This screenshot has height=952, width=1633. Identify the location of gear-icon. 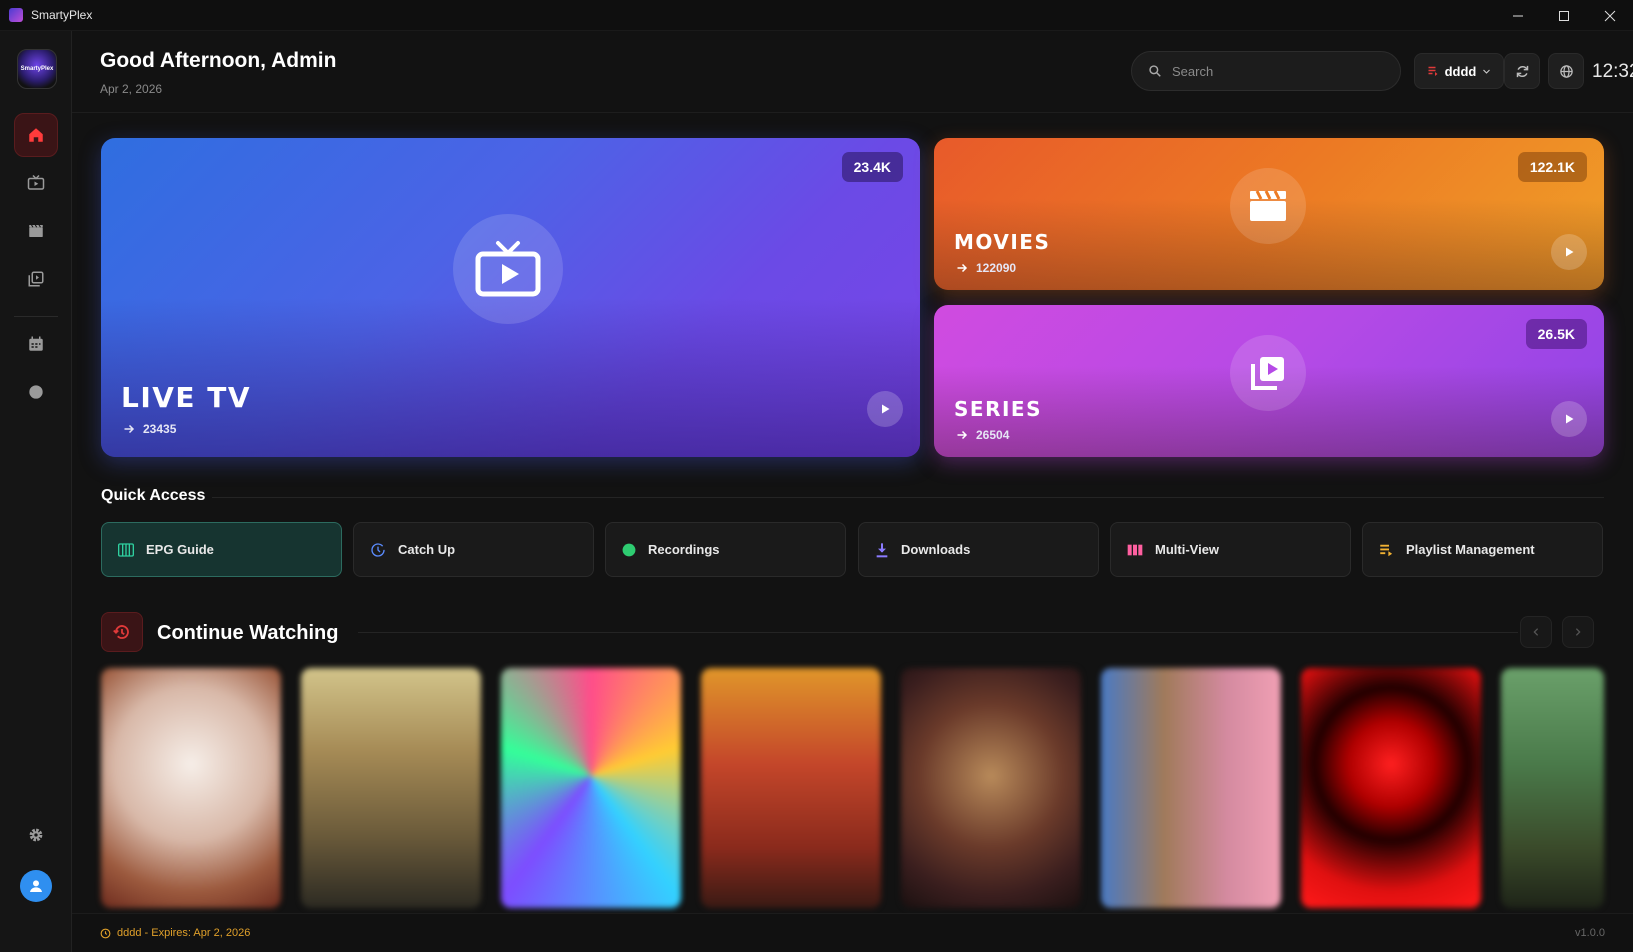
(36, 835).